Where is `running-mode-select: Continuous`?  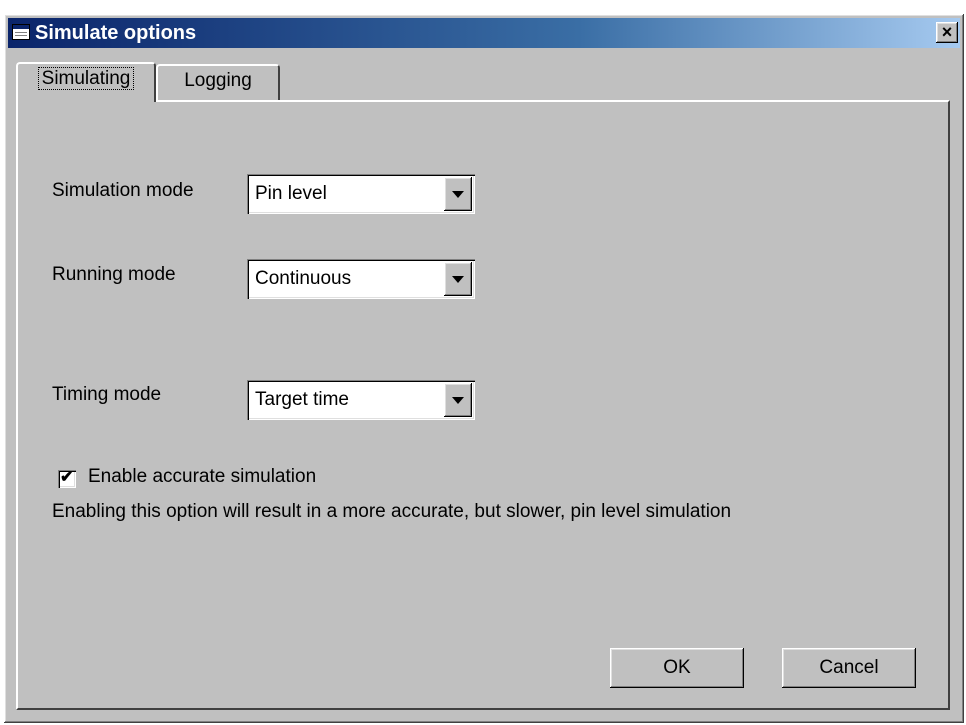
running-mode-select: Continuous is located at coordinates (361, 279).